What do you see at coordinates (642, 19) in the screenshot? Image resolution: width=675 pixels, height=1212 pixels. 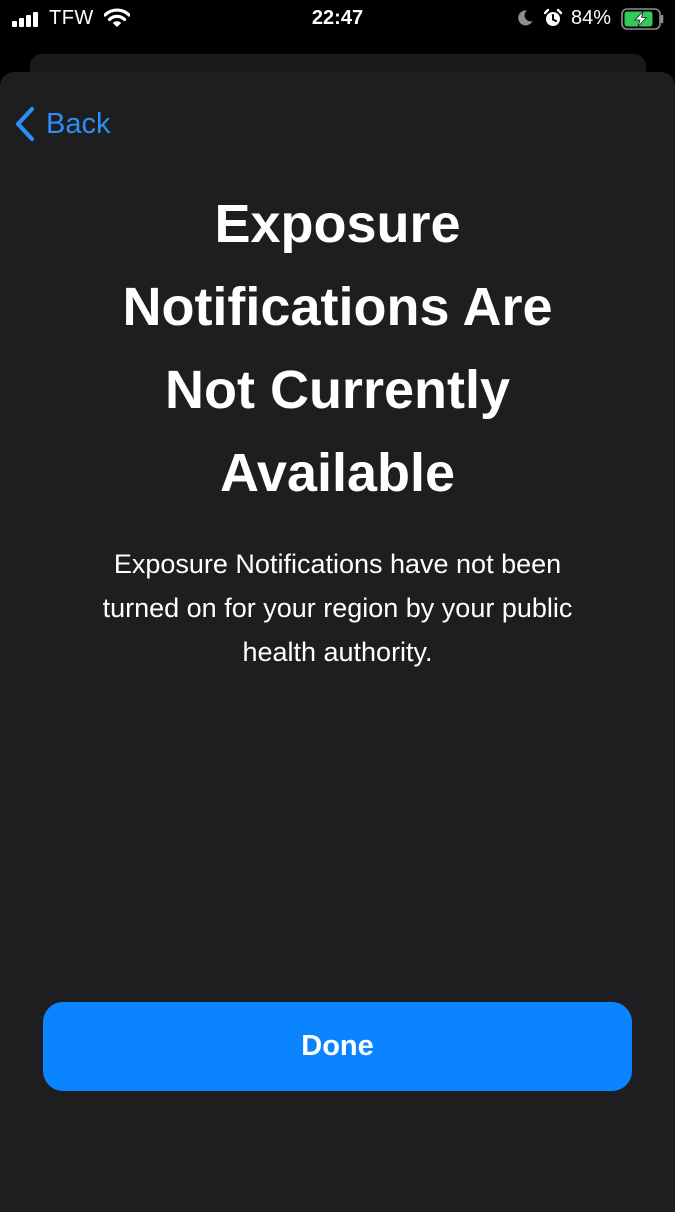 I see `battery-charging-icon` at bounding box center [642, 19].